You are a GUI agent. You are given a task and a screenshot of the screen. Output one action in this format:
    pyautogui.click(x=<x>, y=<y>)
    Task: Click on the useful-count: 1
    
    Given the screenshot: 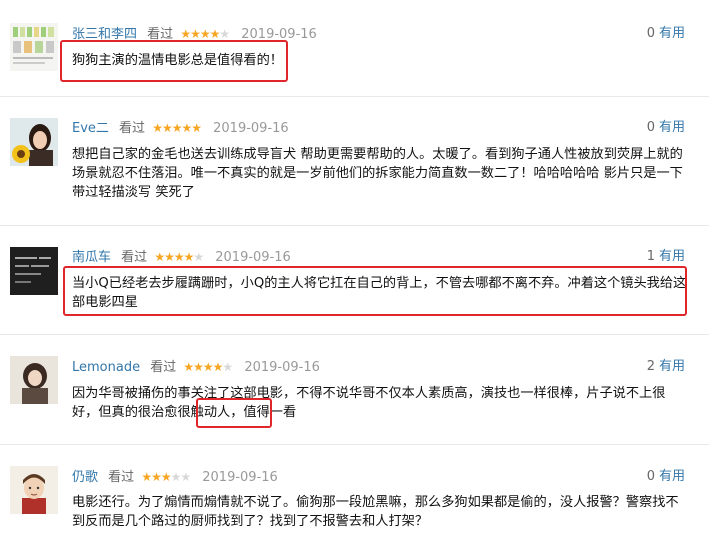 What is the action you would take?
    pyautogui.click(x=650, y=256)
    